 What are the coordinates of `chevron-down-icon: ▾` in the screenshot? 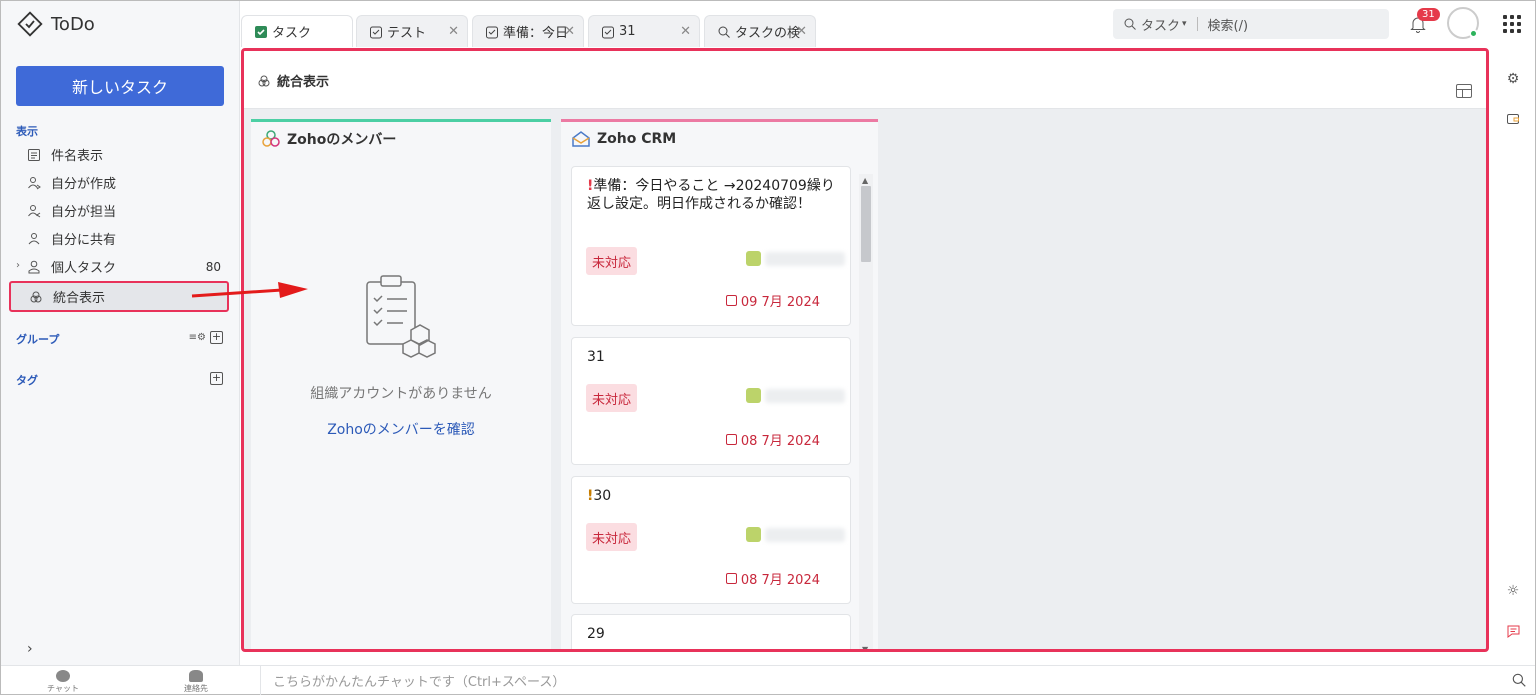 It's located at (1184, 24).